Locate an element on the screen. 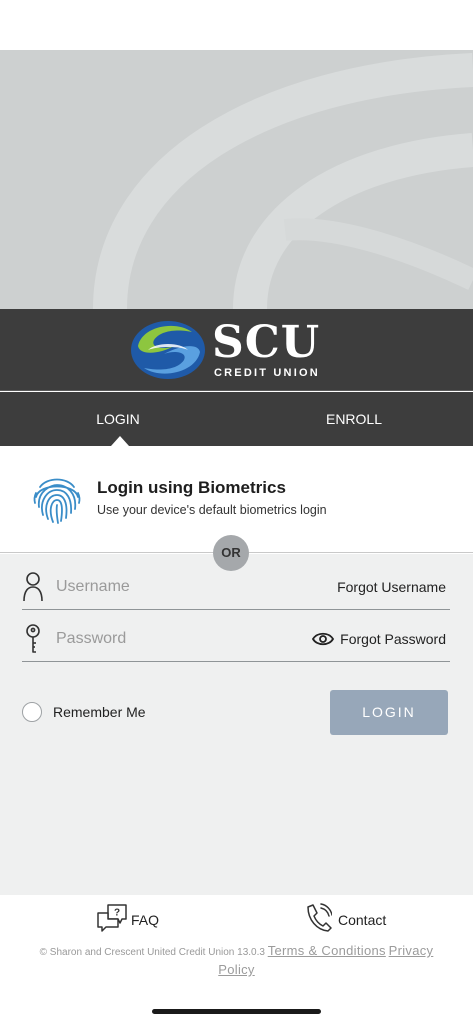  brand-header: SCU CREDIT UNION is located at coordinates (236, 350).